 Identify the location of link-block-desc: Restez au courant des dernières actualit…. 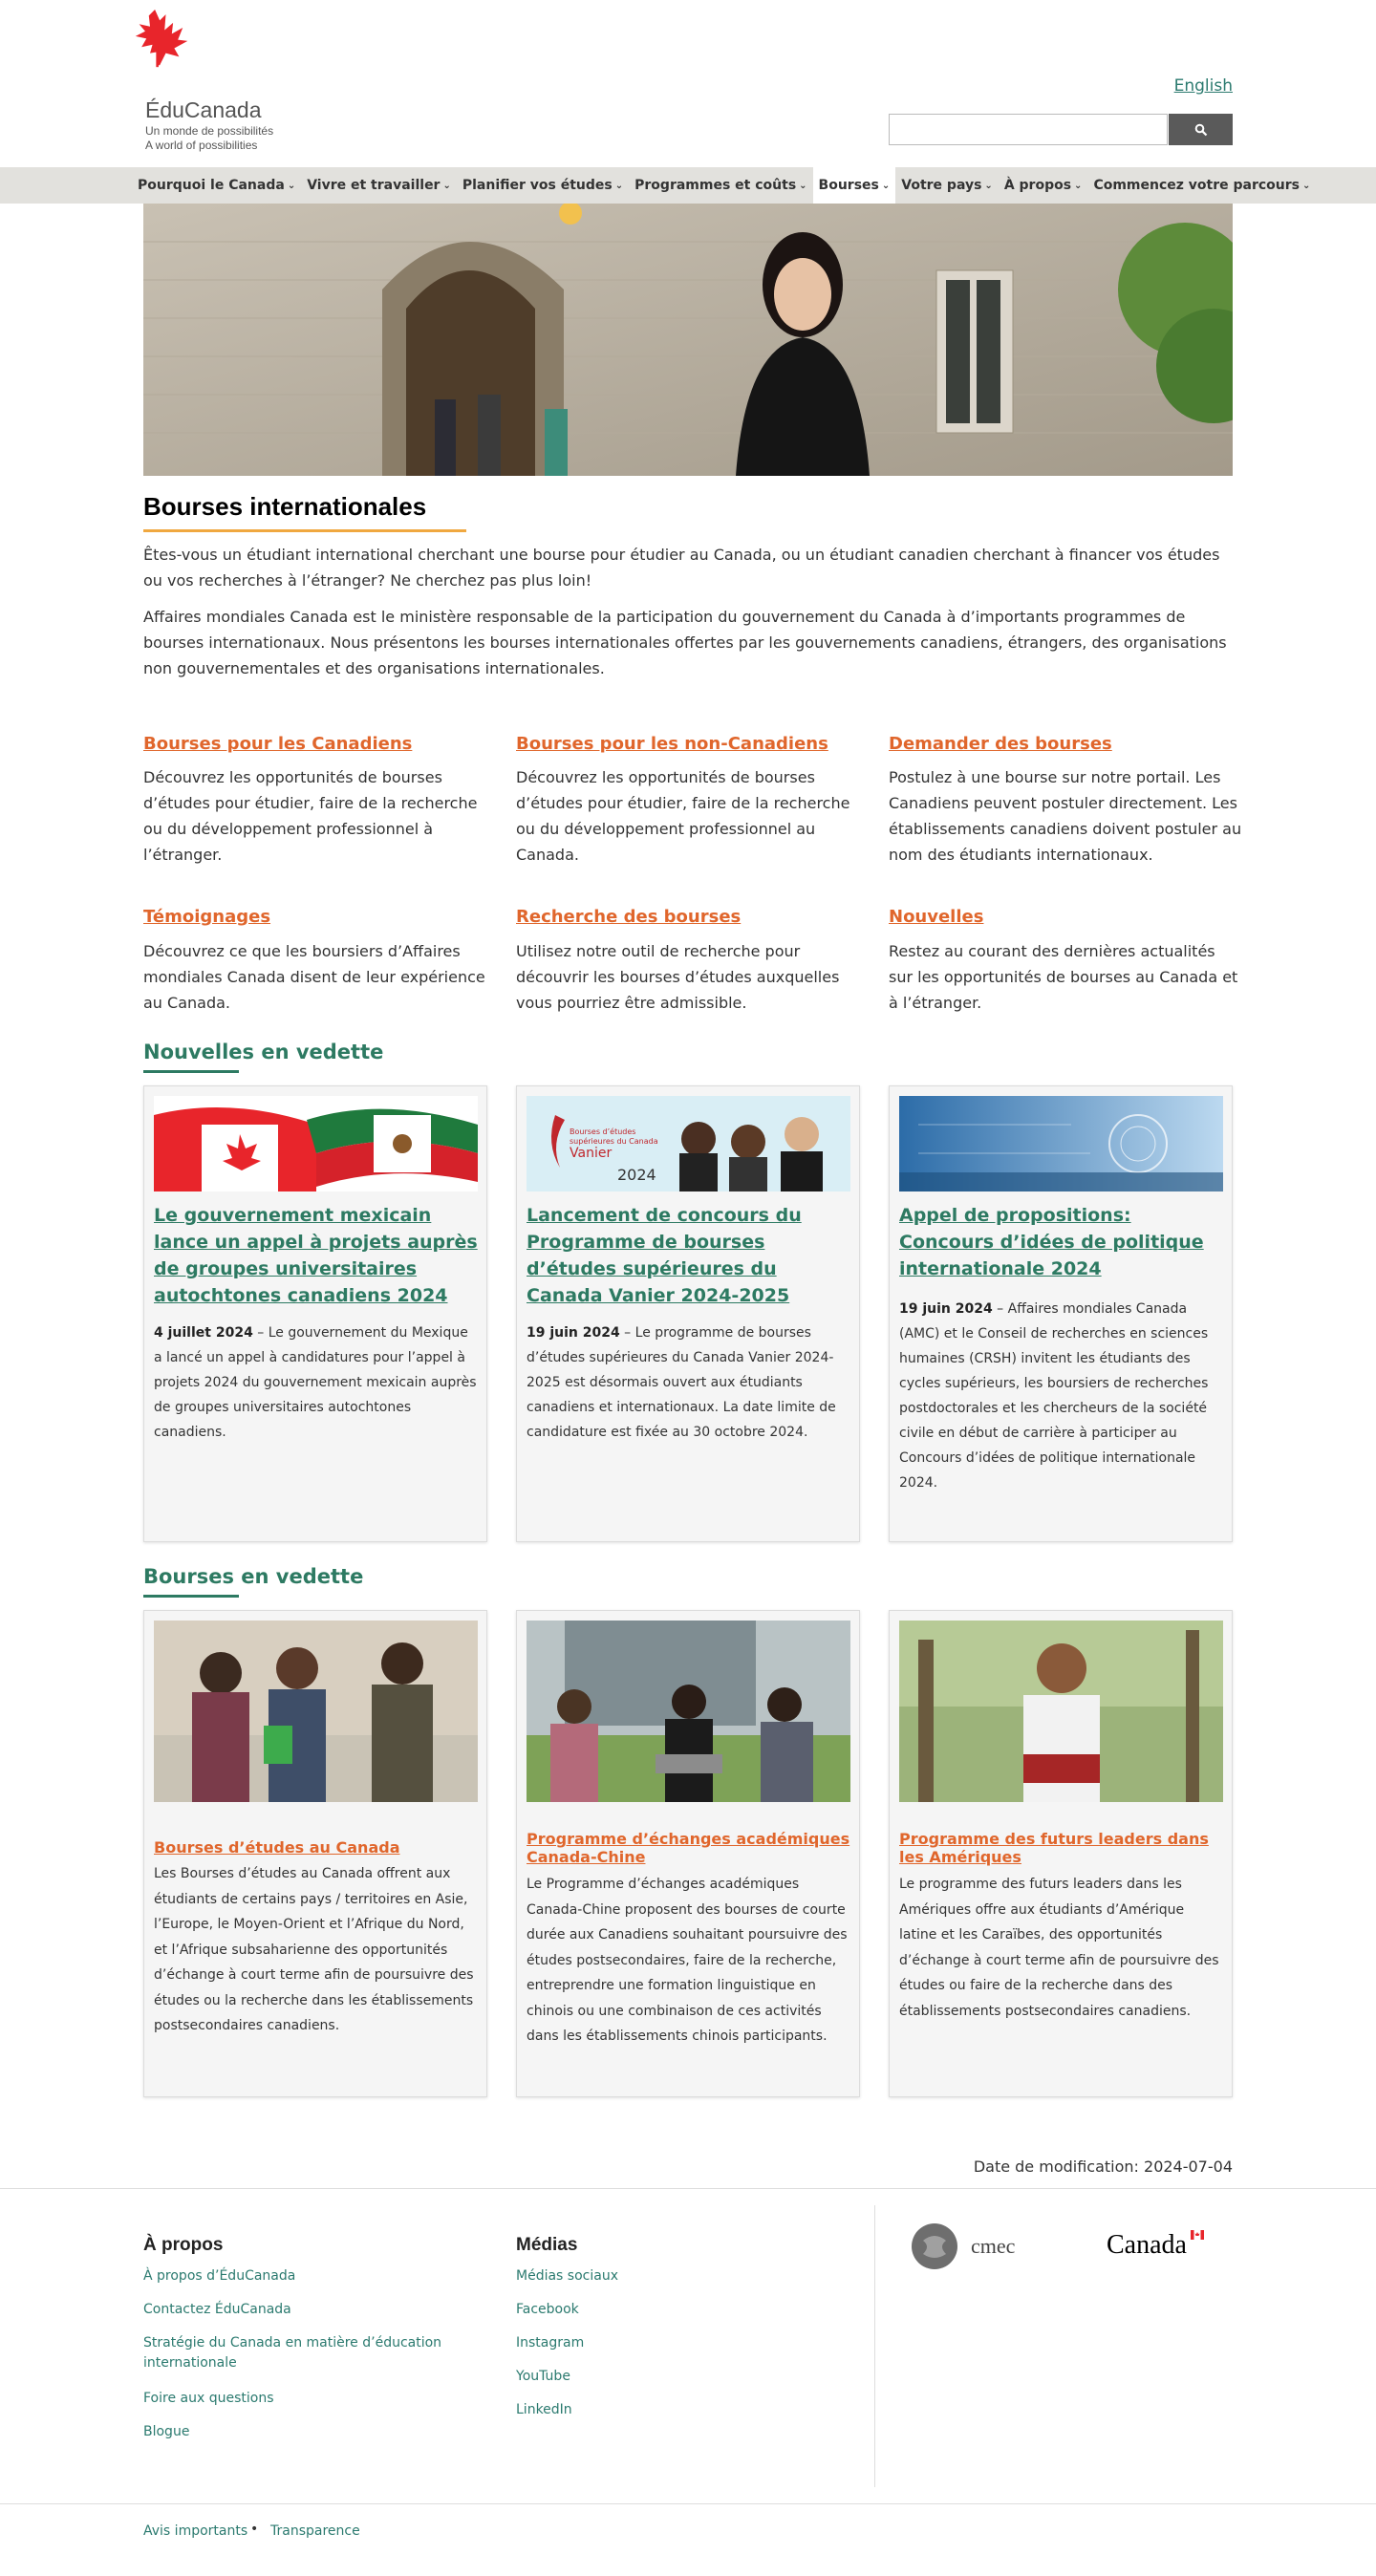
(1064, 977).